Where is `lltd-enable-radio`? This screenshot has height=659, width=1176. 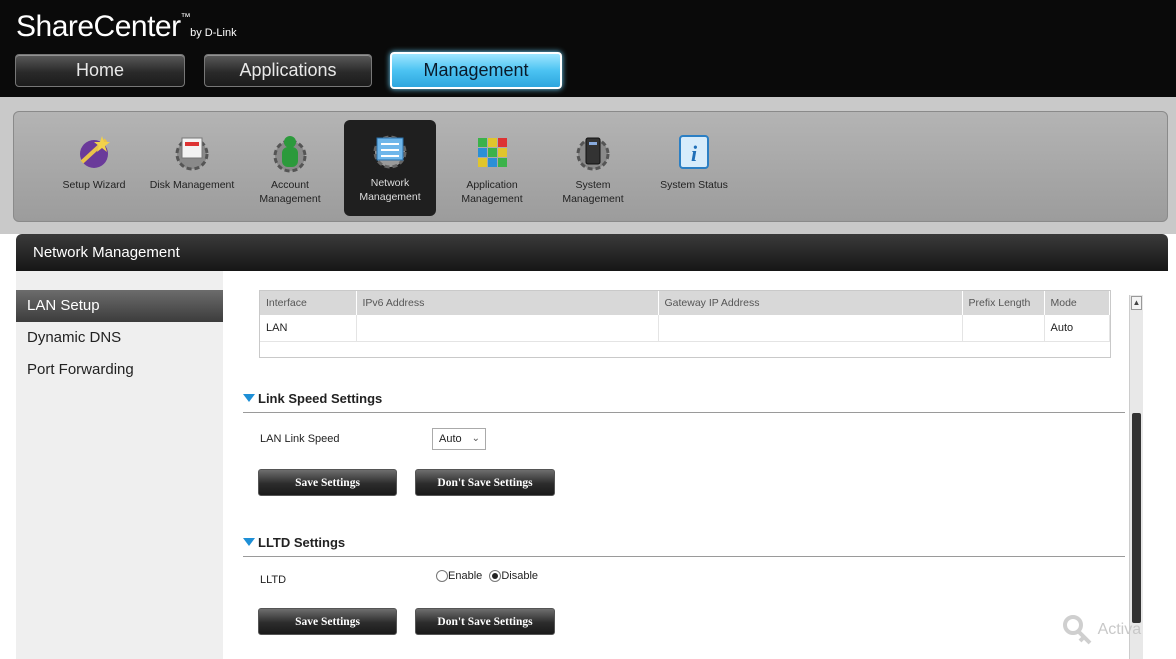 lltd-enable-radio is located at coordinates (442, 576).